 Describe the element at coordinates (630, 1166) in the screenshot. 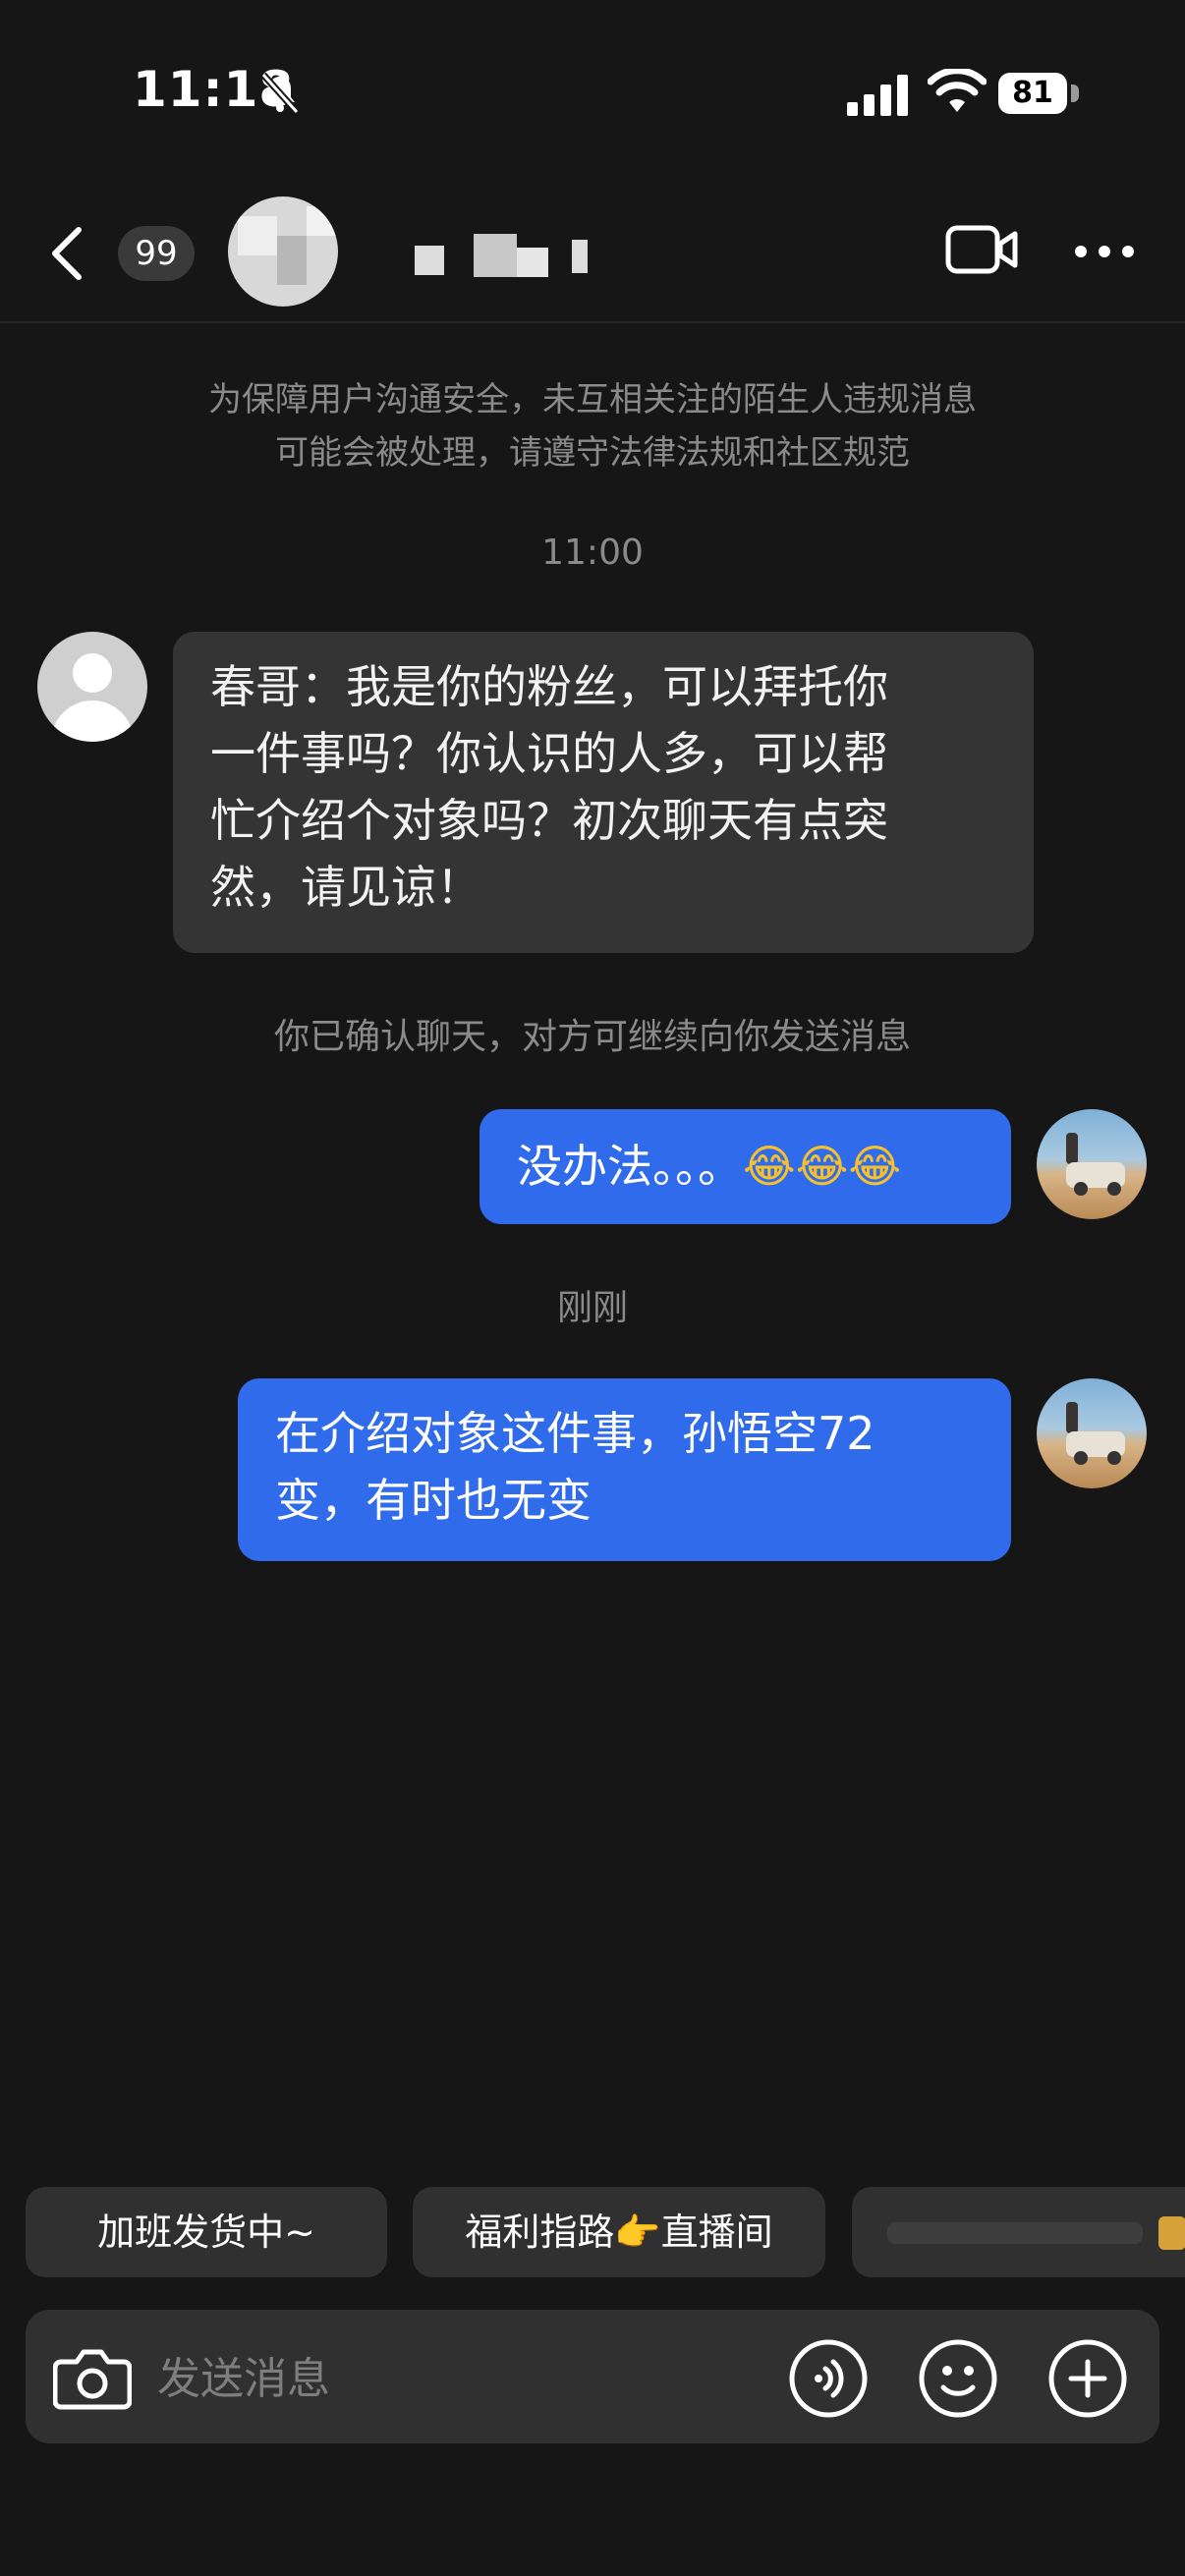

I see `message-text: 没办法。。。` at that location.